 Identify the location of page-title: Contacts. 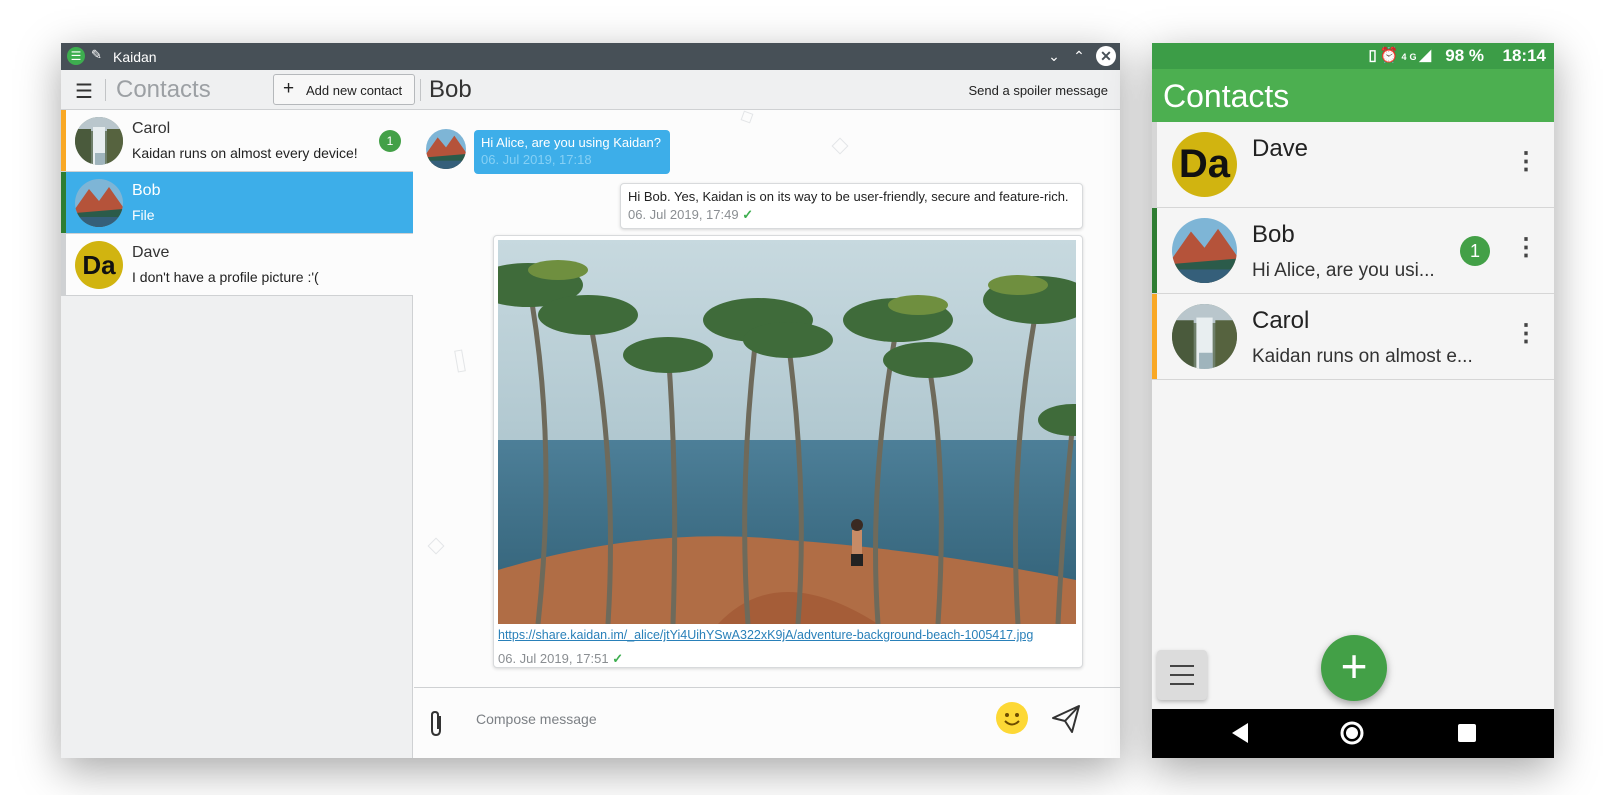
(1226, 96).